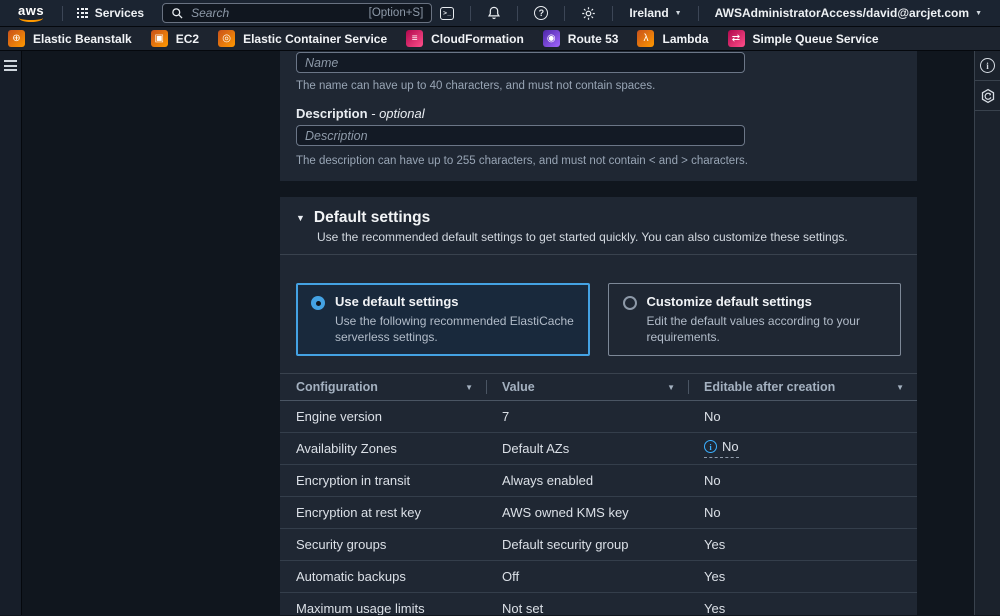  What do you see at coordinates (565, 545) in the screenshot?
I see `value-cell: Default security group` at bounding box center [565, 545].